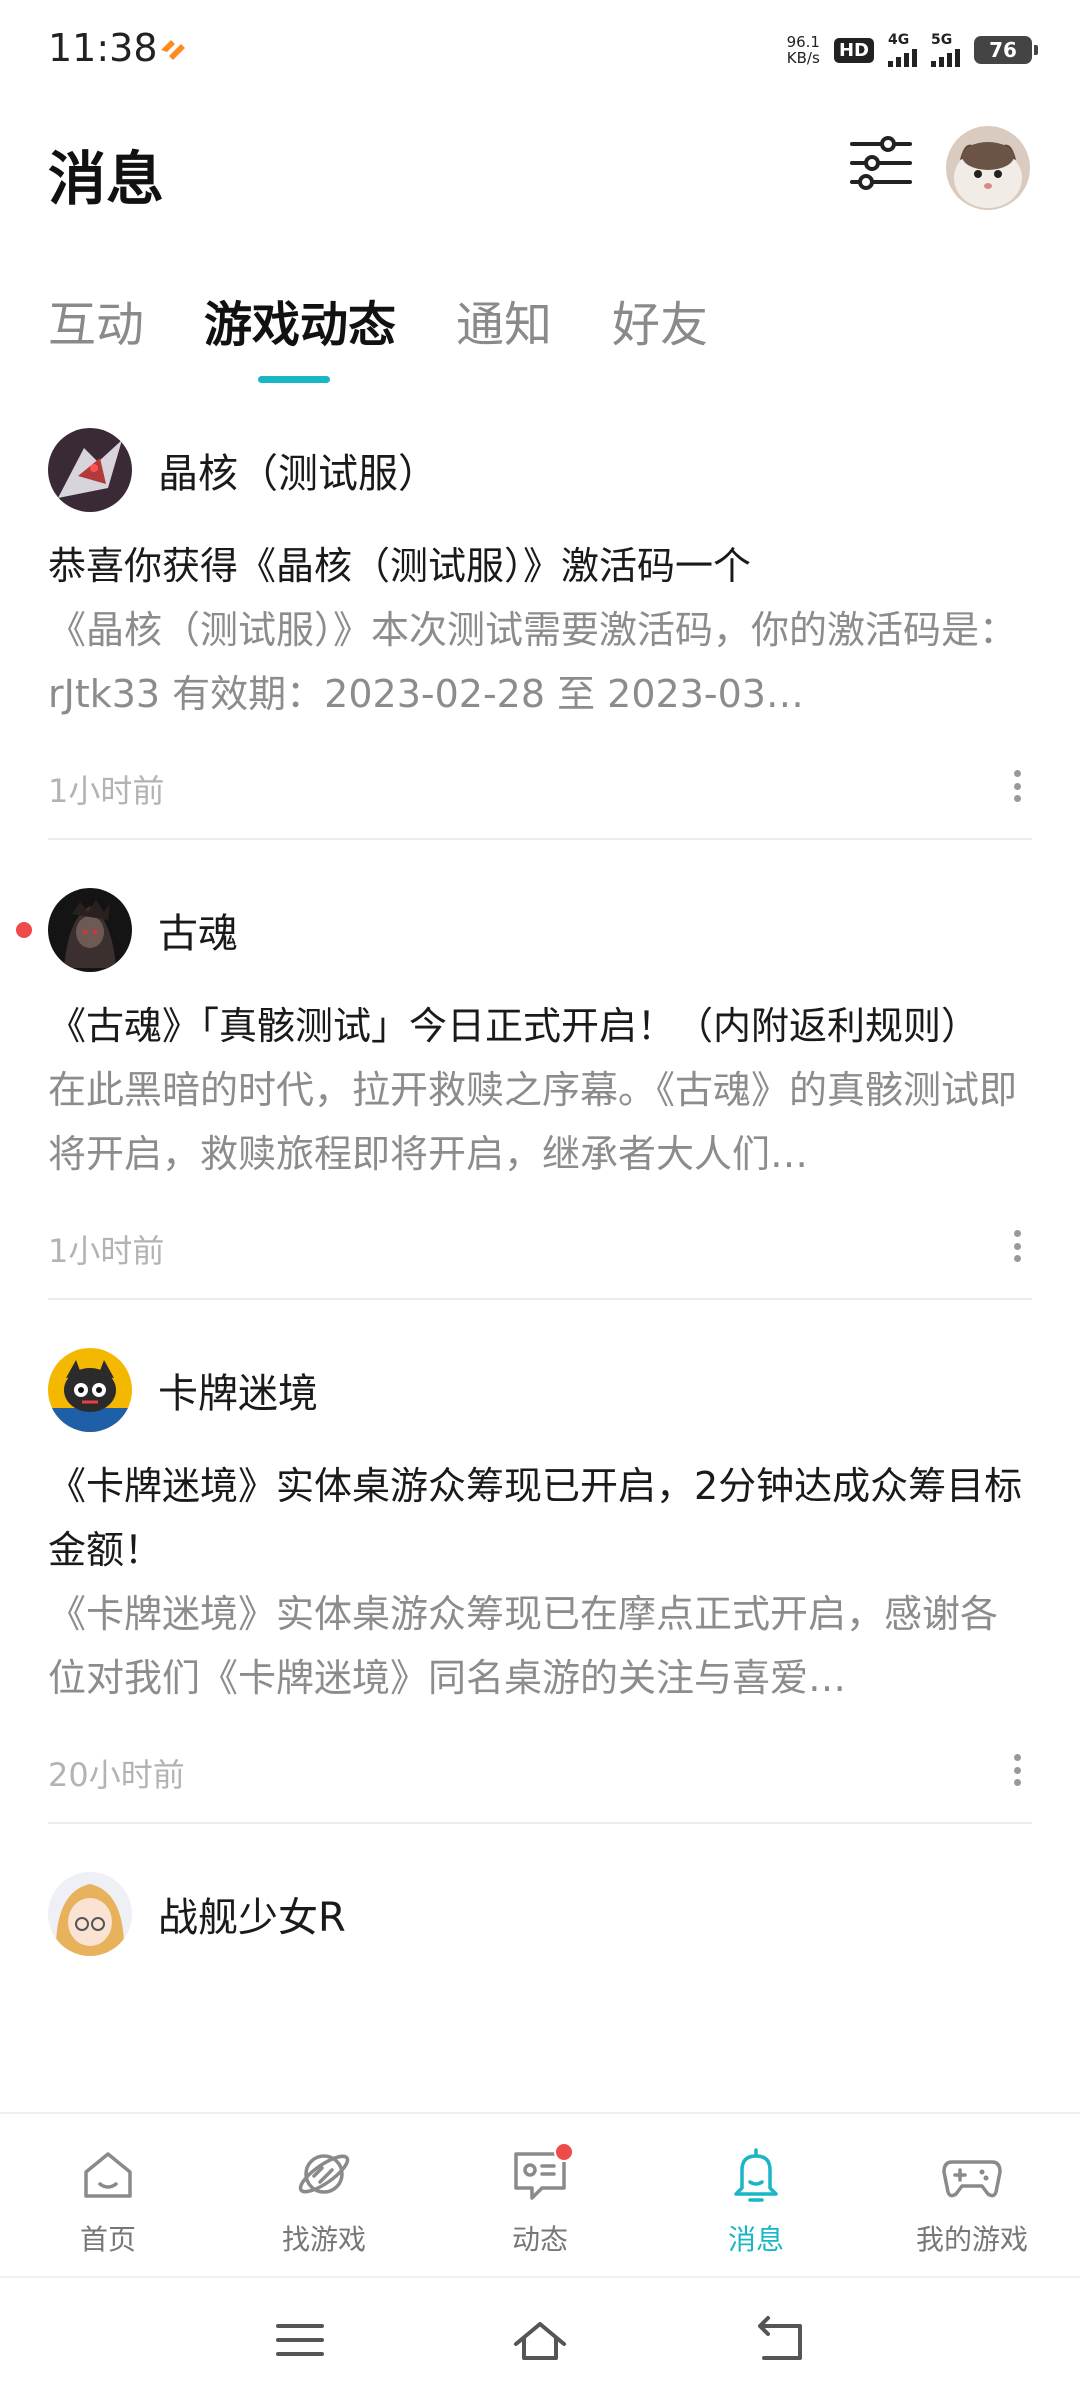  Describe the element at coordinates (803, 50) in the screenshot. I see `network-speed: 96.1 KB/s` at that location.